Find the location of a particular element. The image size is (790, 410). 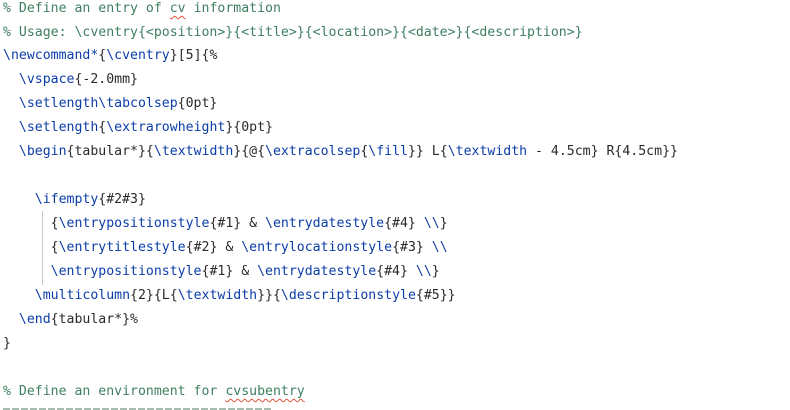

clipped-code-line is located at coordinates (138, 406).